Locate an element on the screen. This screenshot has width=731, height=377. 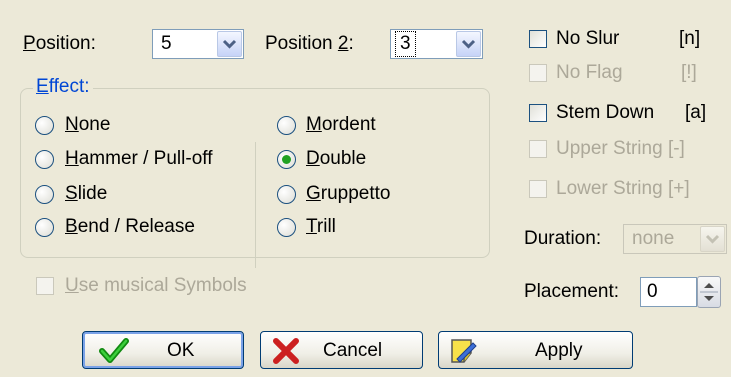
no-flag-label: No Flag is located at coordinates (589, 72).